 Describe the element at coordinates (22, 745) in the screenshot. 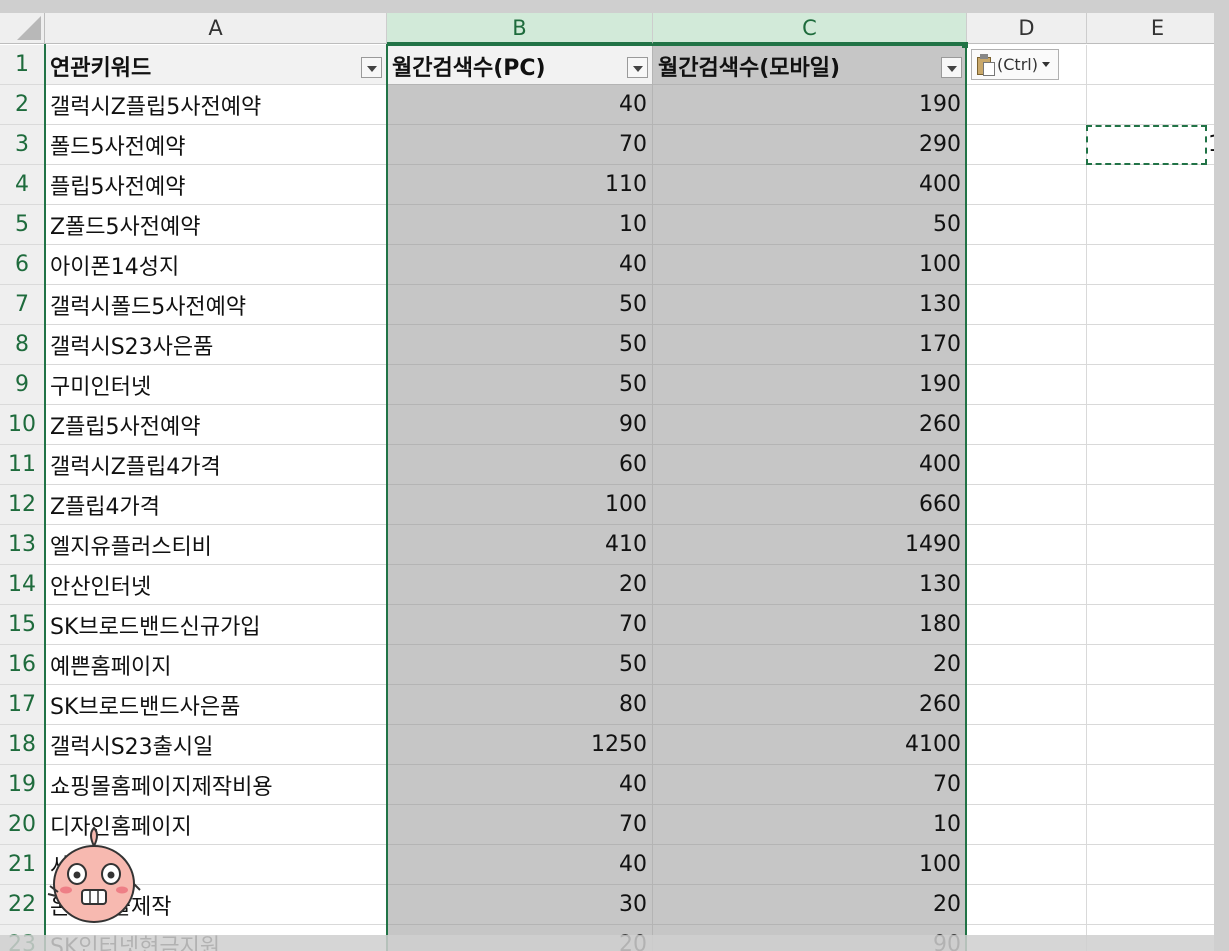

I see `row-header: 18` at that location.